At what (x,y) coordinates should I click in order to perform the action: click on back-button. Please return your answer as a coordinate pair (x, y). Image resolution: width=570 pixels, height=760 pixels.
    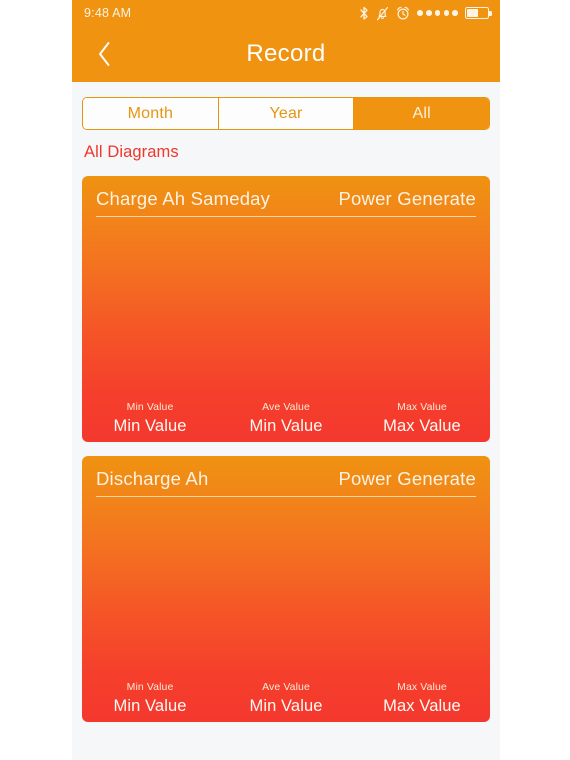
    Looking at the image, I should click on (104, 54).